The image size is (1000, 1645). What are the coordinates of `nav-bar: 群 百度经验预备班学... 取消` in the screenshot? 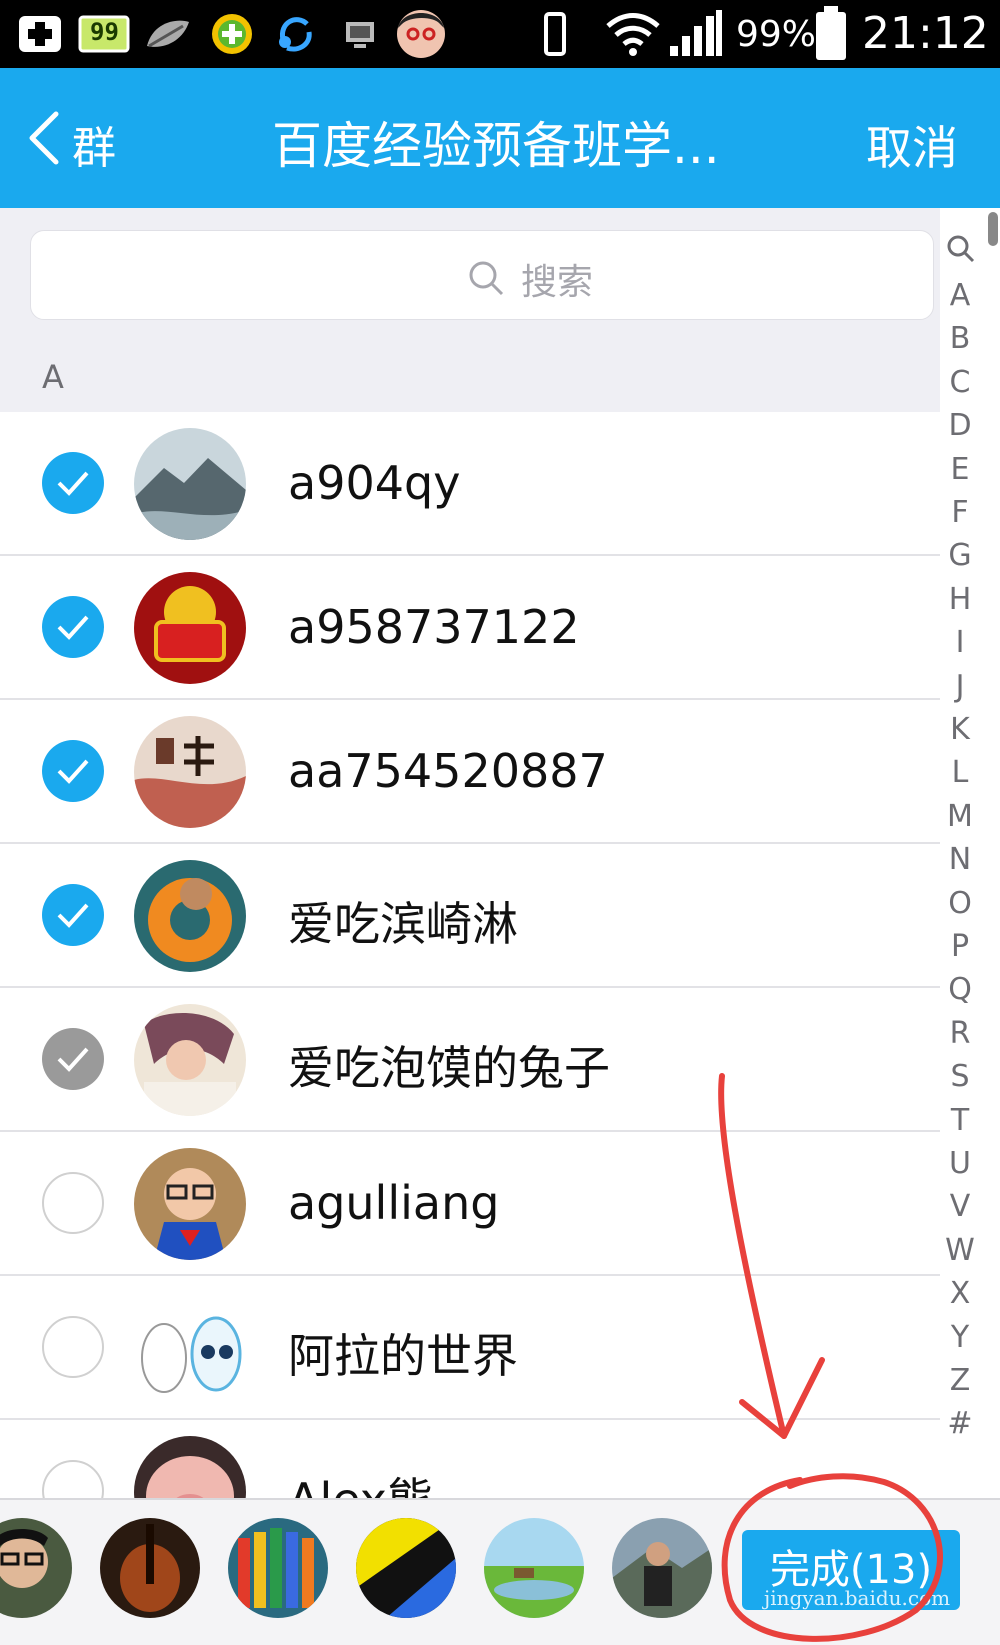 It's located at (500, 138).